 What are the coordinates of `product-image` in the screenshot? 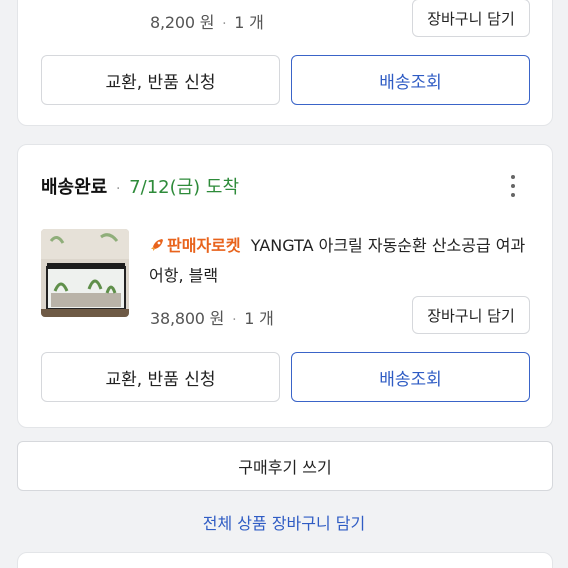 It's located at (85, 273).